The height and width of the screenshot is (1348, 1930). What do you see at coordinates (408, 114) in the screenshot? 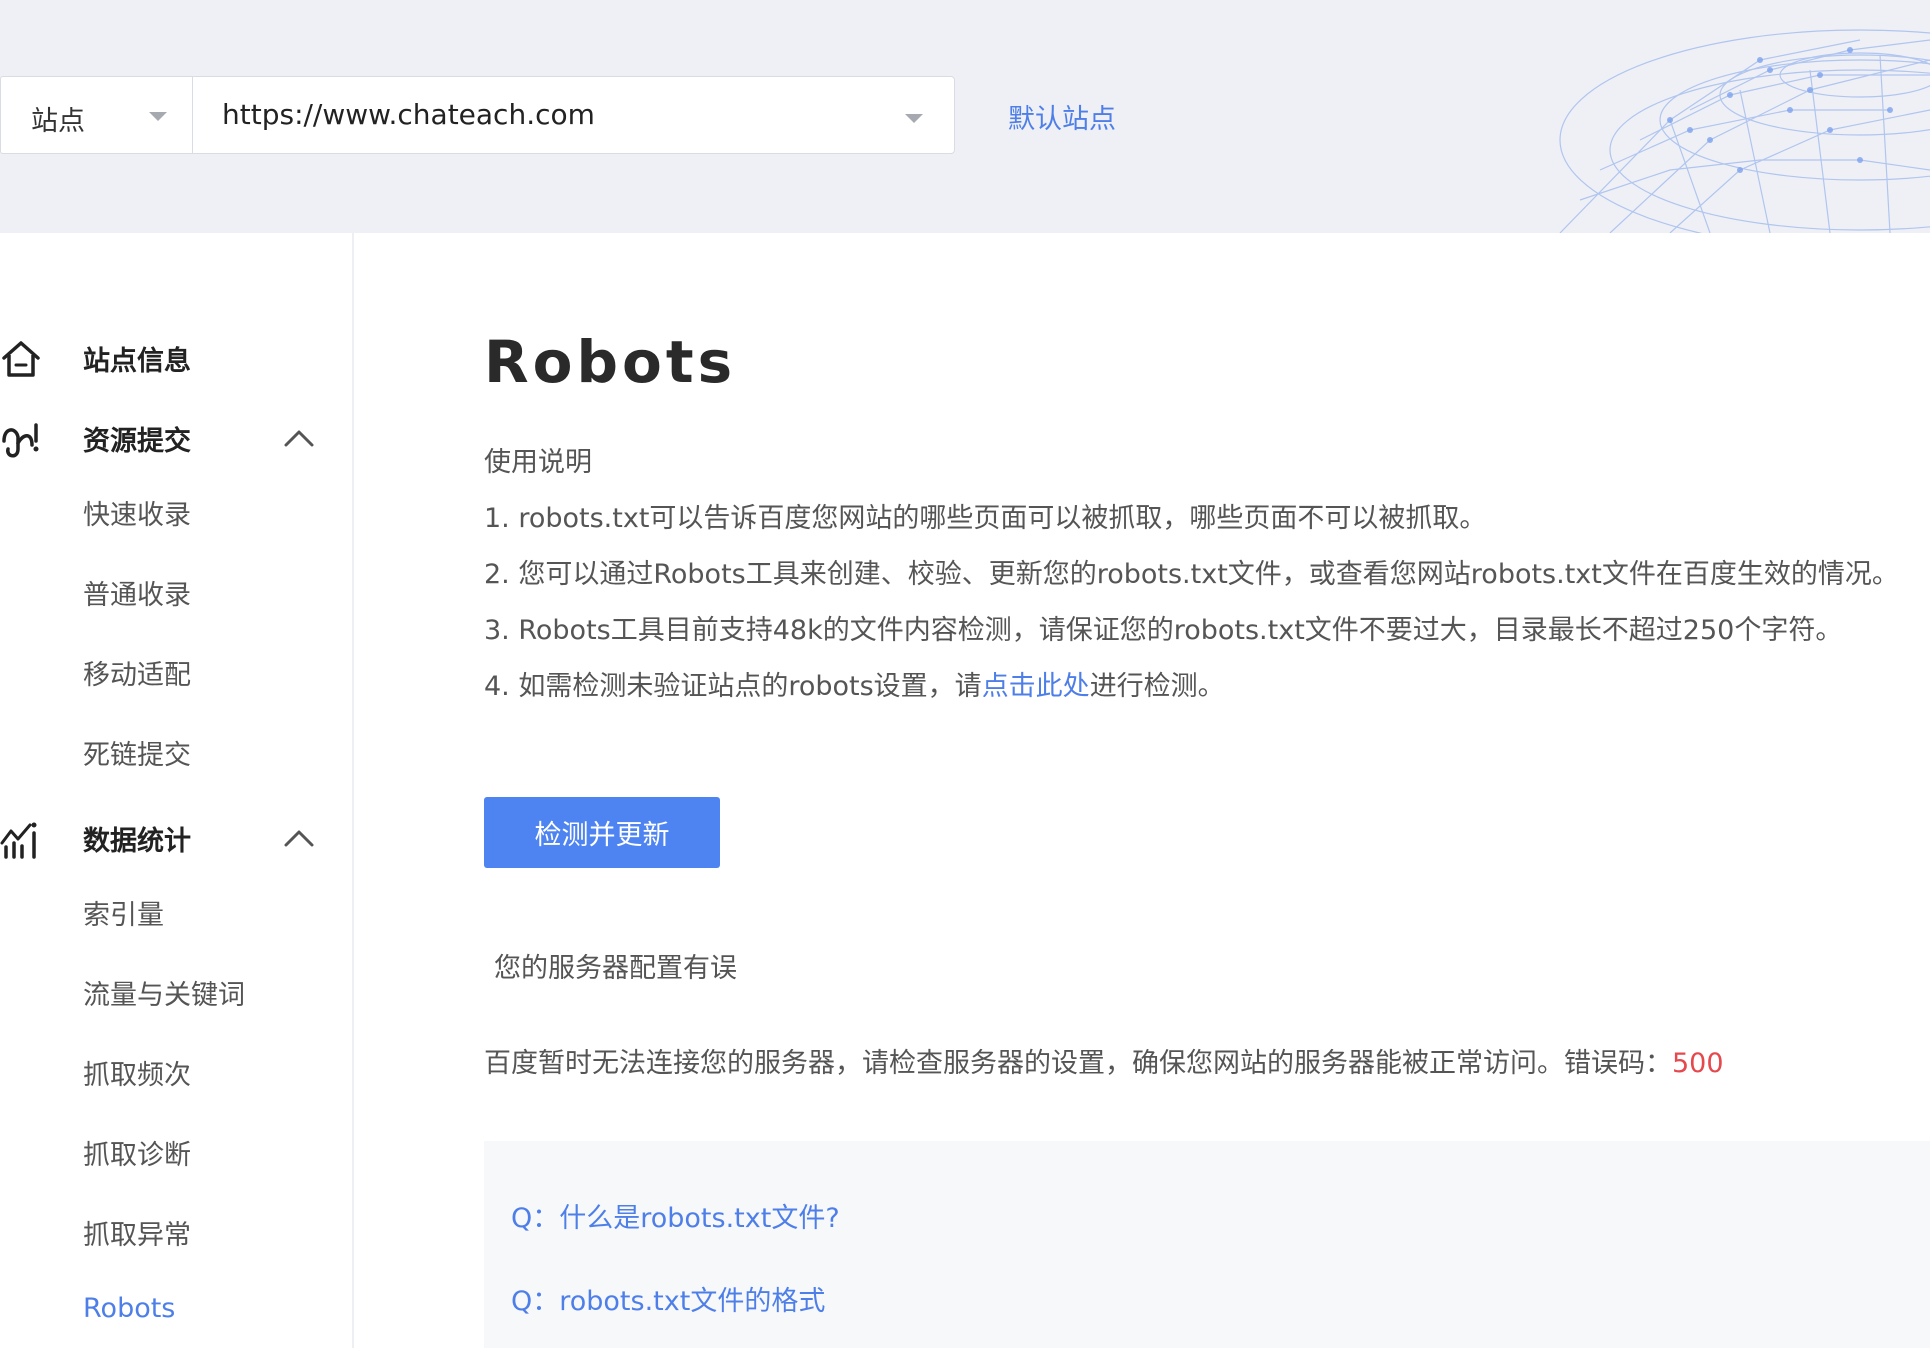
I see `site-url-value: https://www.chateach.com` at bounding box center [408, 114].